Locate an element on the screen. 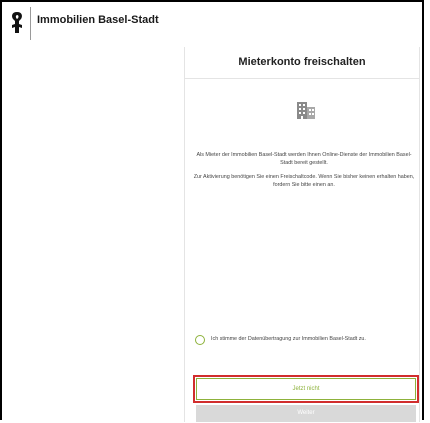 This screenshot has height=423, width=430. top-bar: Immobilien Basel-Stadt is located at coordinates (212, 23).